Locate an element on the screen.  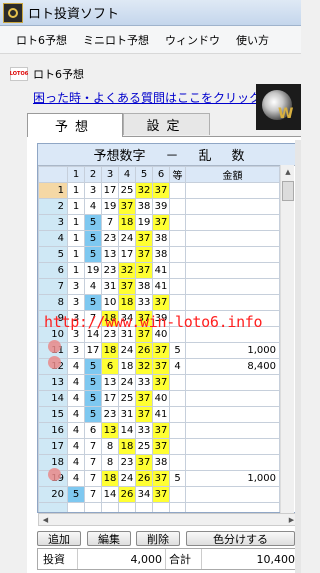
table-row: 17 4 7 8 18 25 37 is located at coordinates (159, 446).